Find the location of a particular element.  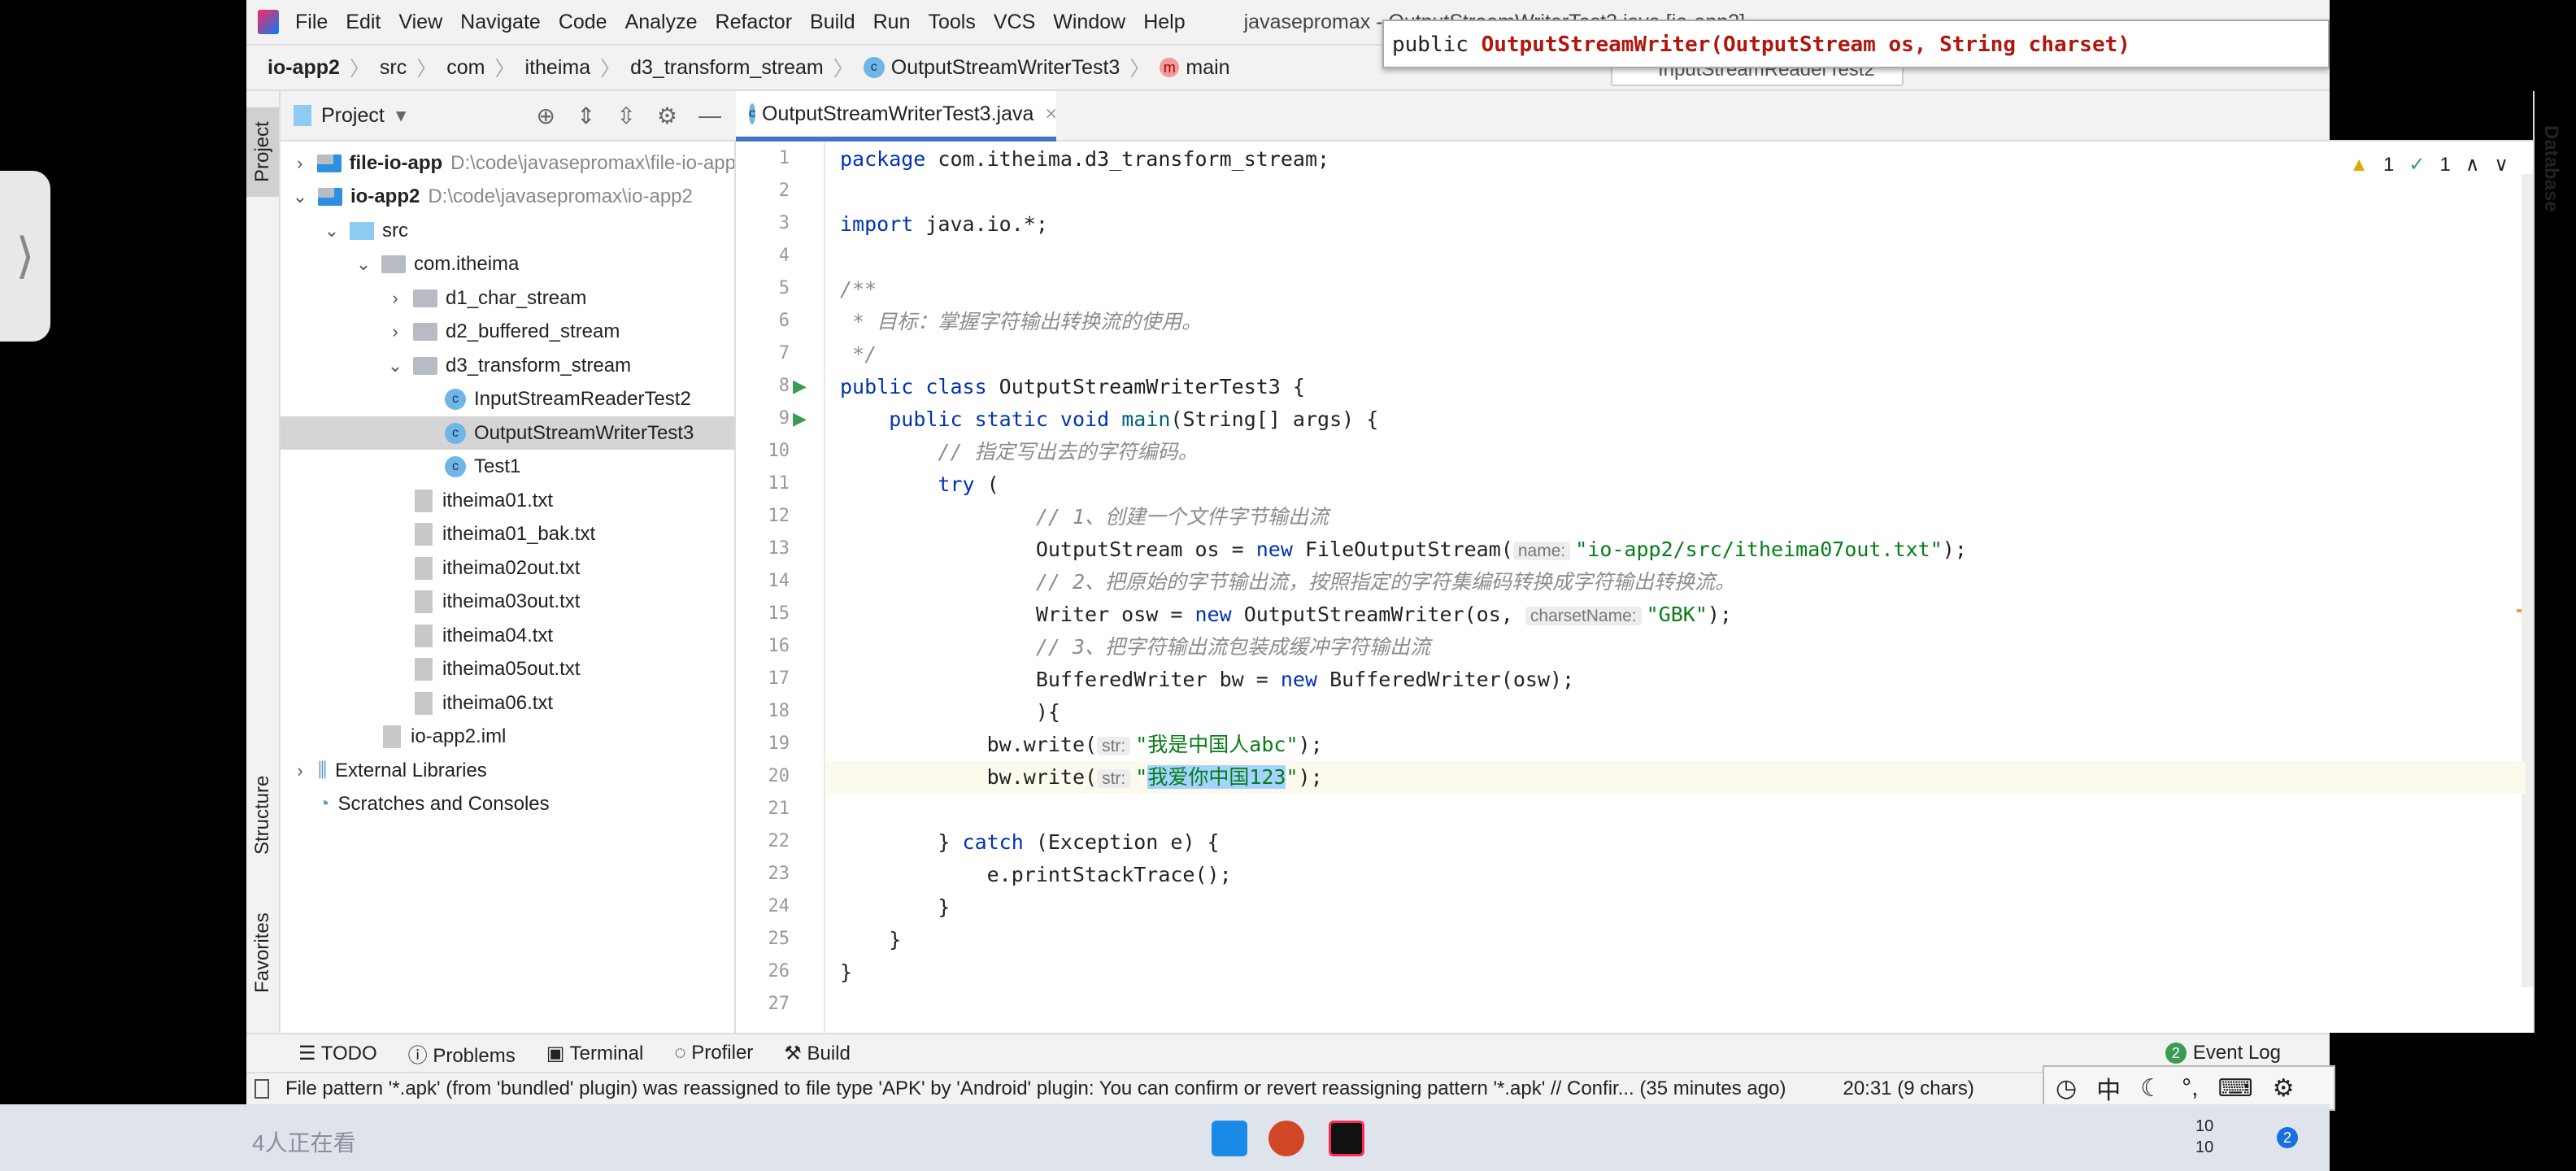

chevron-down-icon: ▾ is located at coordinates (402, 116).